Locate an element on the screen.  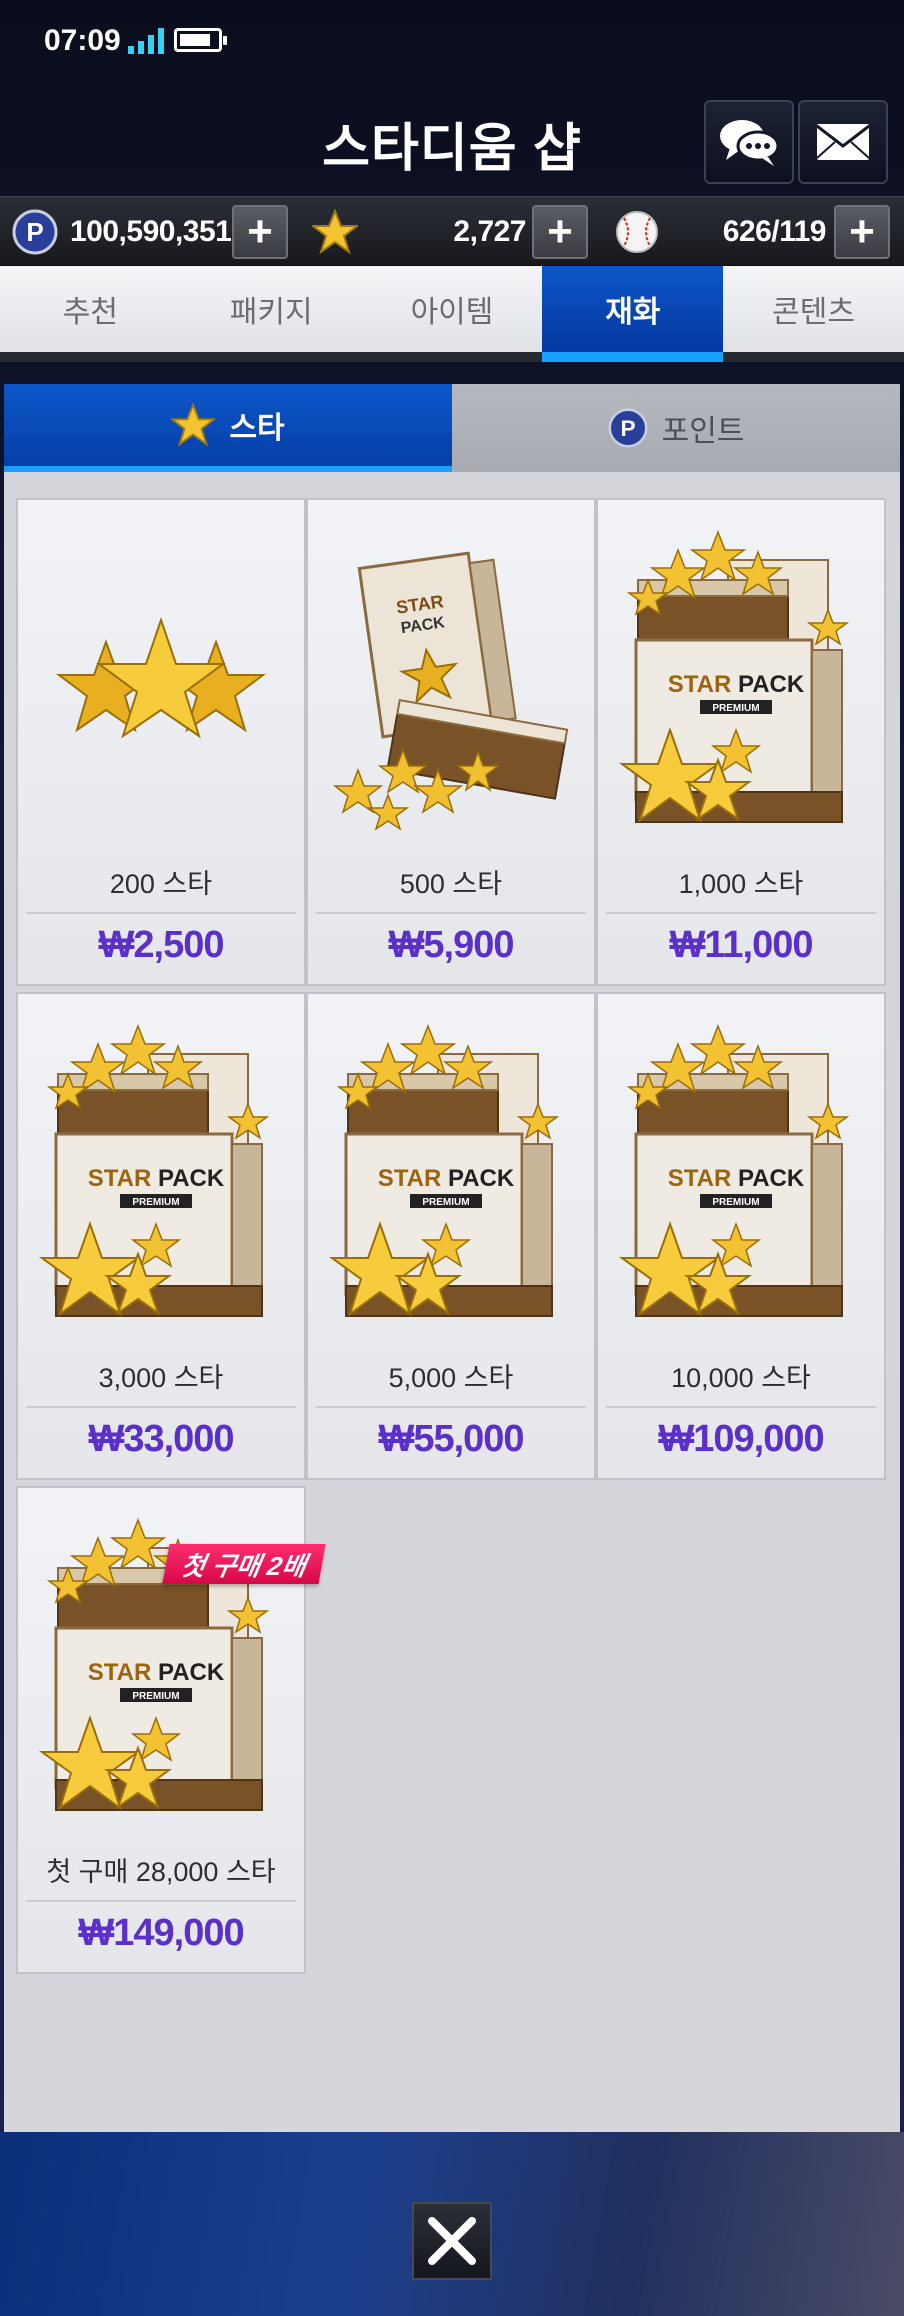
product-card: 200 스타 ₩2,500 is located at coordinates (161, 742).